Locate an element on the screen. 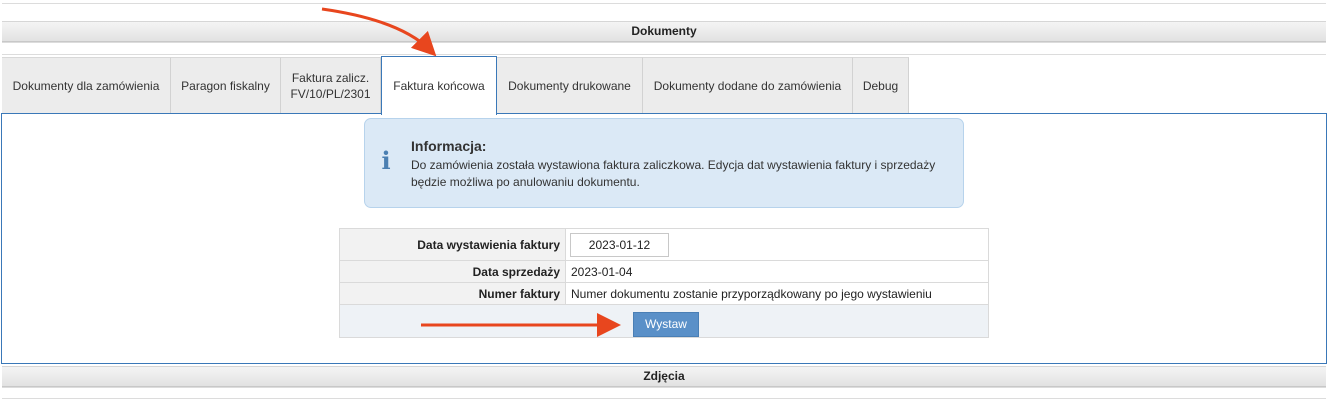 The height and width of the screenshot is (402, 1338). tab-paragon-fiskalny: Paragon fiskalny is located at coordinates (226, 85).